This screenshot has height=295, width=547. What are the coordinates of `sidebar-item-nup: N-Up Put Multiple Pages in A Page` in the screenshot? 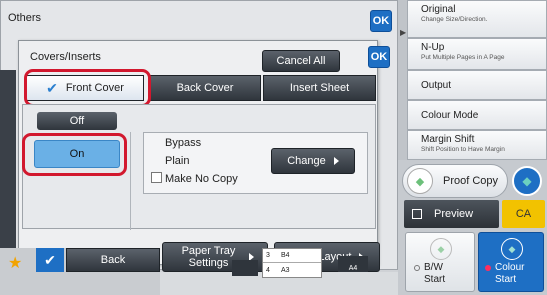 It's located at (477, 54).